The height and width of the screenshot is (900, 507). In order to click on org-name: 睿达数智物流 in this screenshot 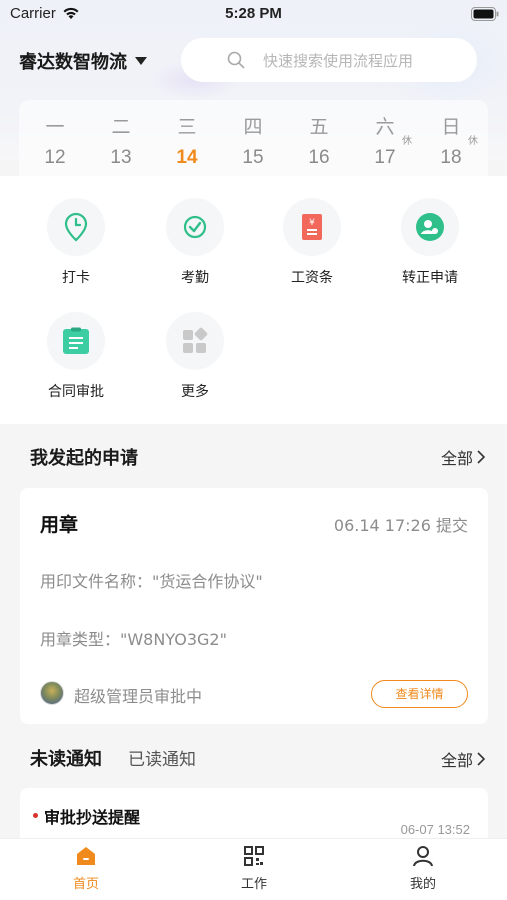, I will do `click(73, 62)`.